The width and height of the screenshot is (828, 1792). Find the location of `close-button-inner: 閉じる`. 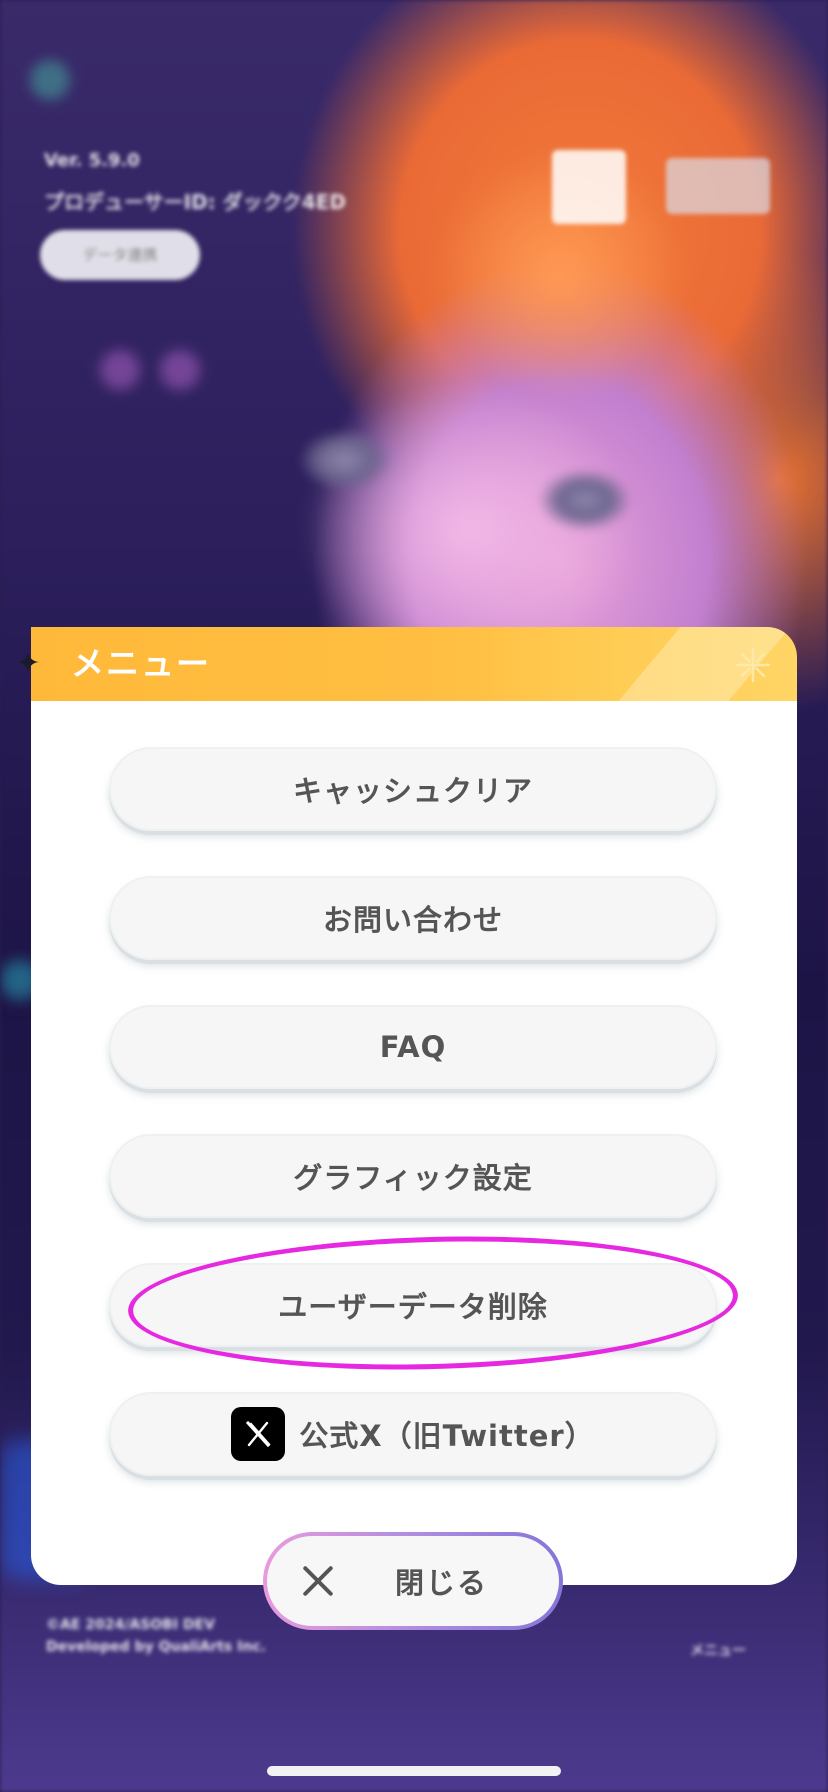

close-button-inner: 閉じる is located at coordinates (413, 1581).